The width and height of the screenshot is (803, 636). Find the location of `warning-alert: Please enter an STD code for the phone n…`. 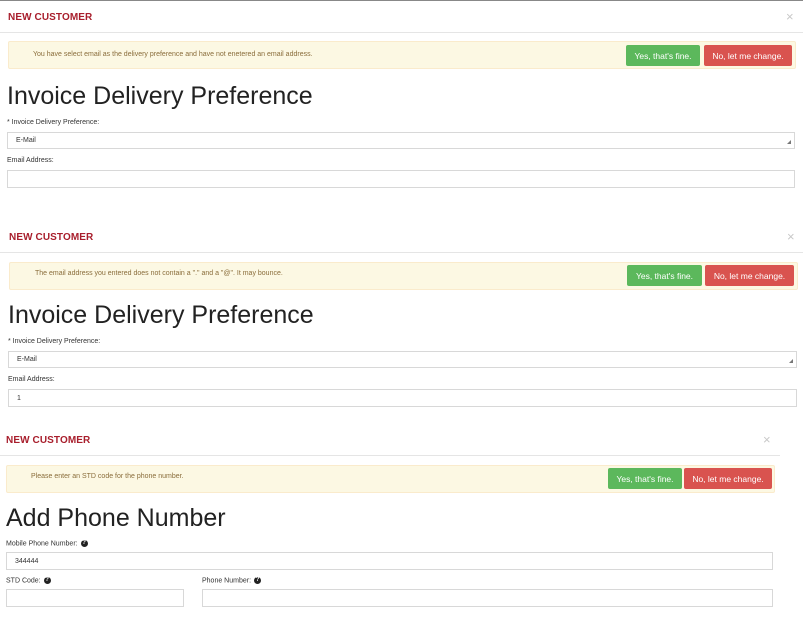

warning-alert: Please enter an STD code for the phone n… is located at coordinates (390, 479).